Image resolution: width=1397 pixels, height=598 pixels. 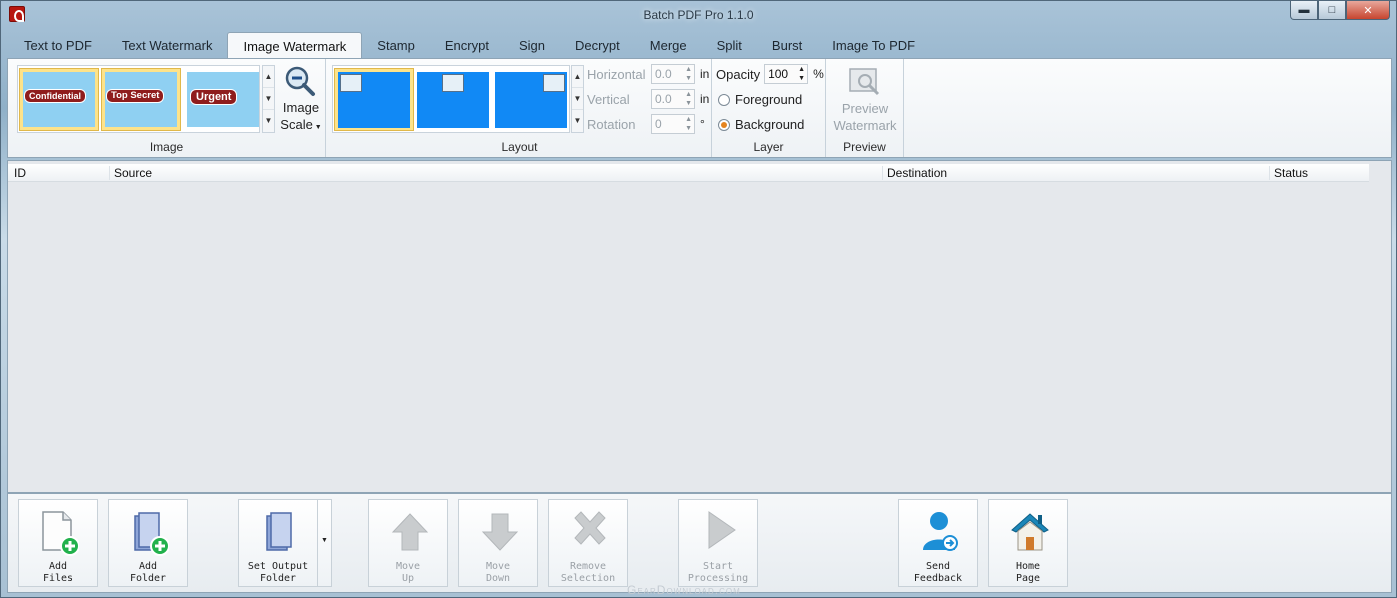 What do you see at coordinates (608, 99) in the screenshot?
I see `vertical-label: Vertical` at bounding box center [608, 99].